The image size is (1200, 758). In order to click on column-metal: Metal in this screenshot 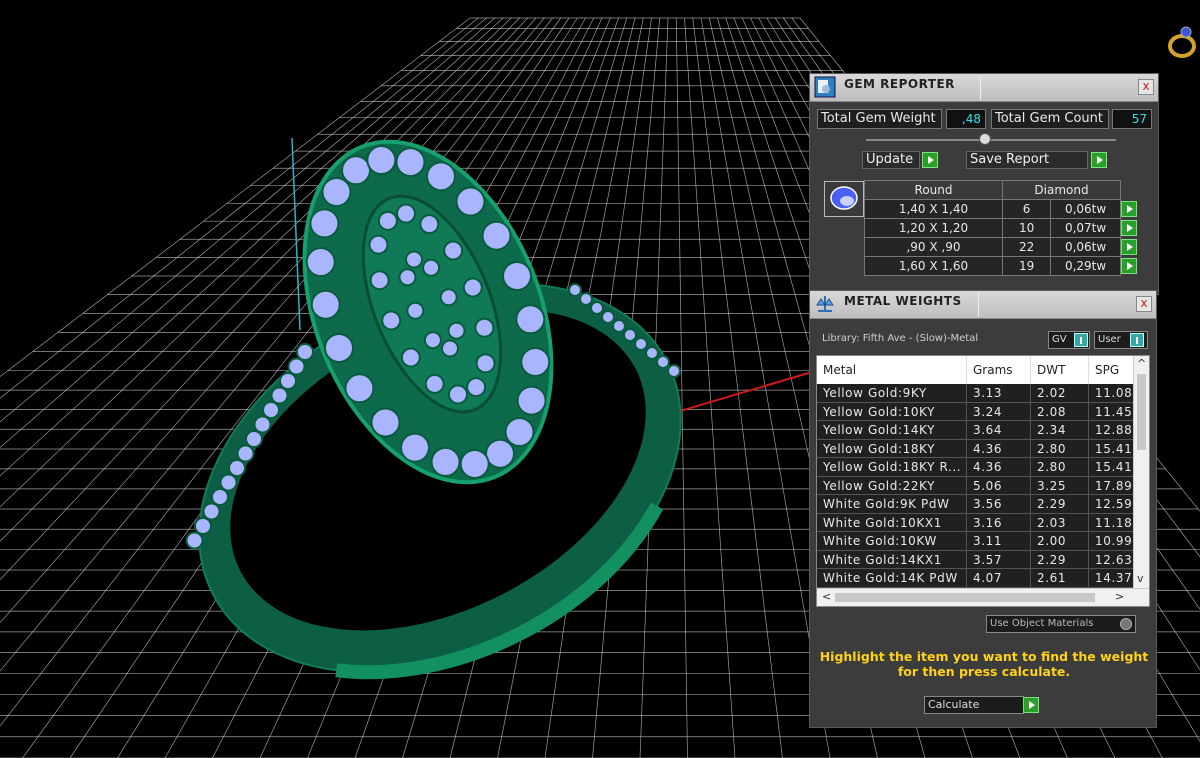, I will do `click(892, 370)`.